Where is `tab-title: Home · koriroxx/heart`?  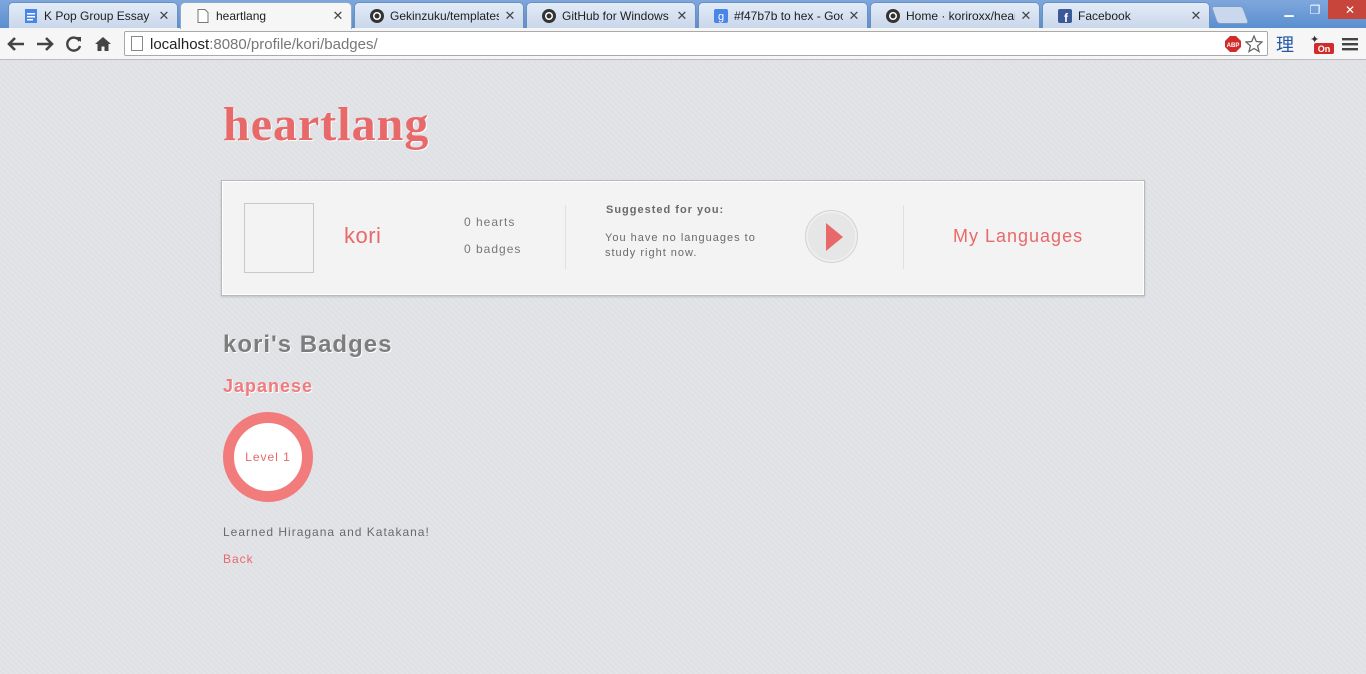 tab-title: Home · koriroxx/heart is located at coordinates (960, 15).